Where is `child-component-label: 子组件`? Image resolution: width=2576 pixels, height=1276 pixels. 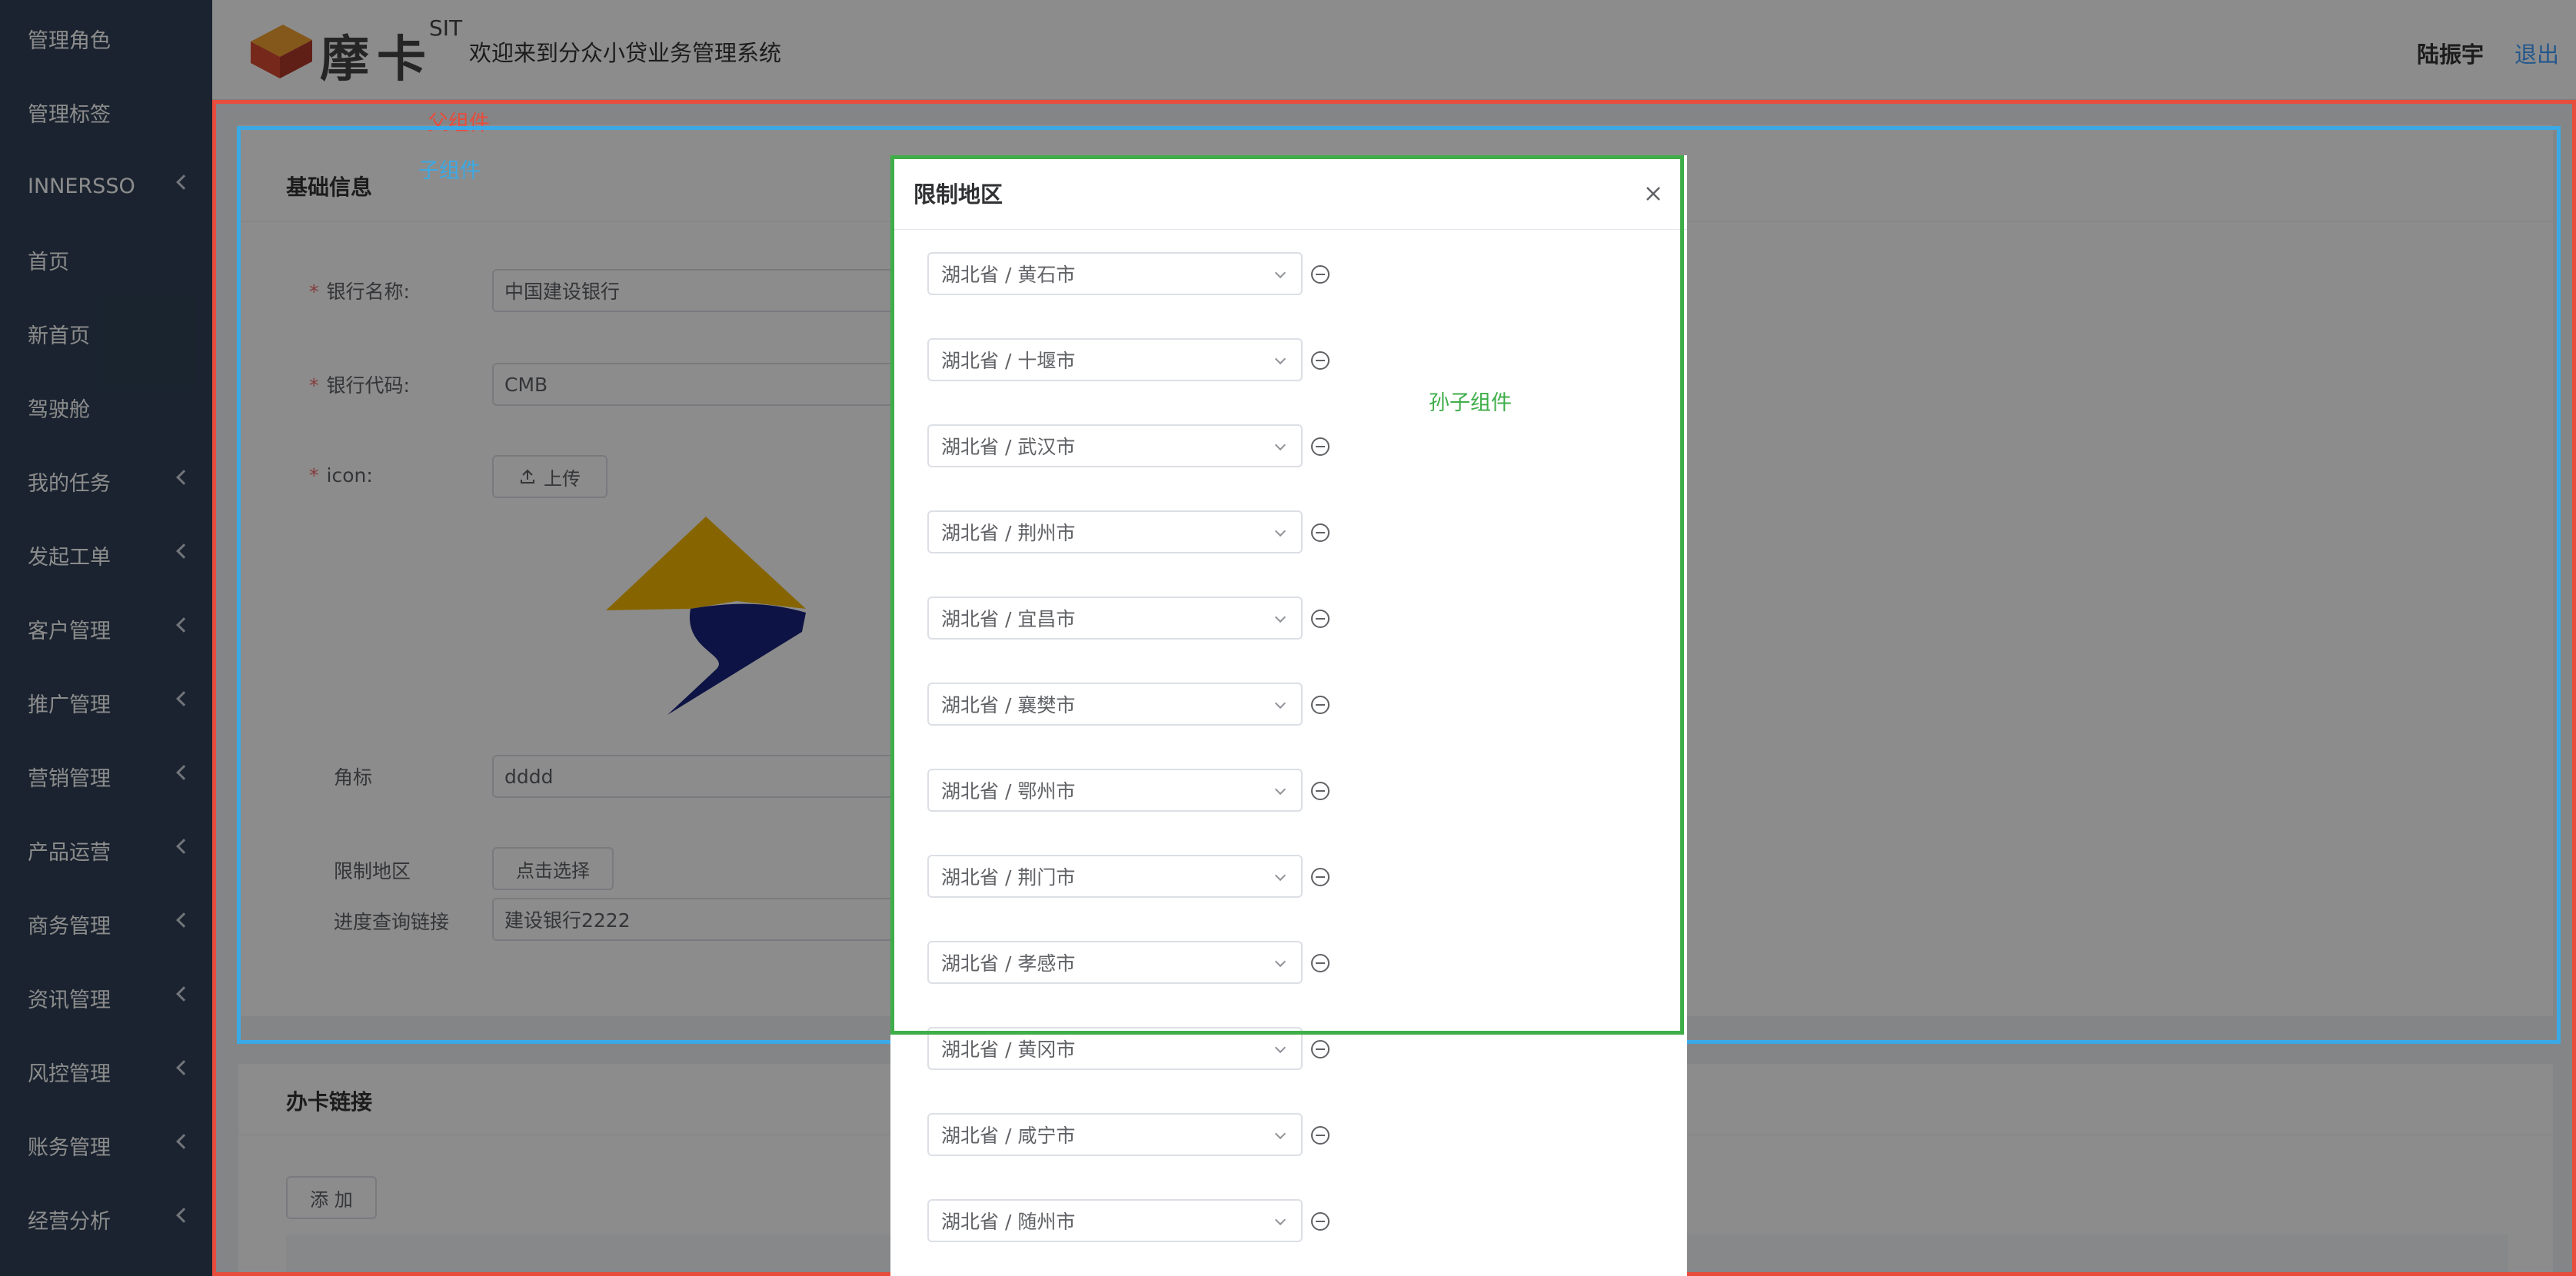
child-component-label: 子组件 is located at coordinates (449, 171).